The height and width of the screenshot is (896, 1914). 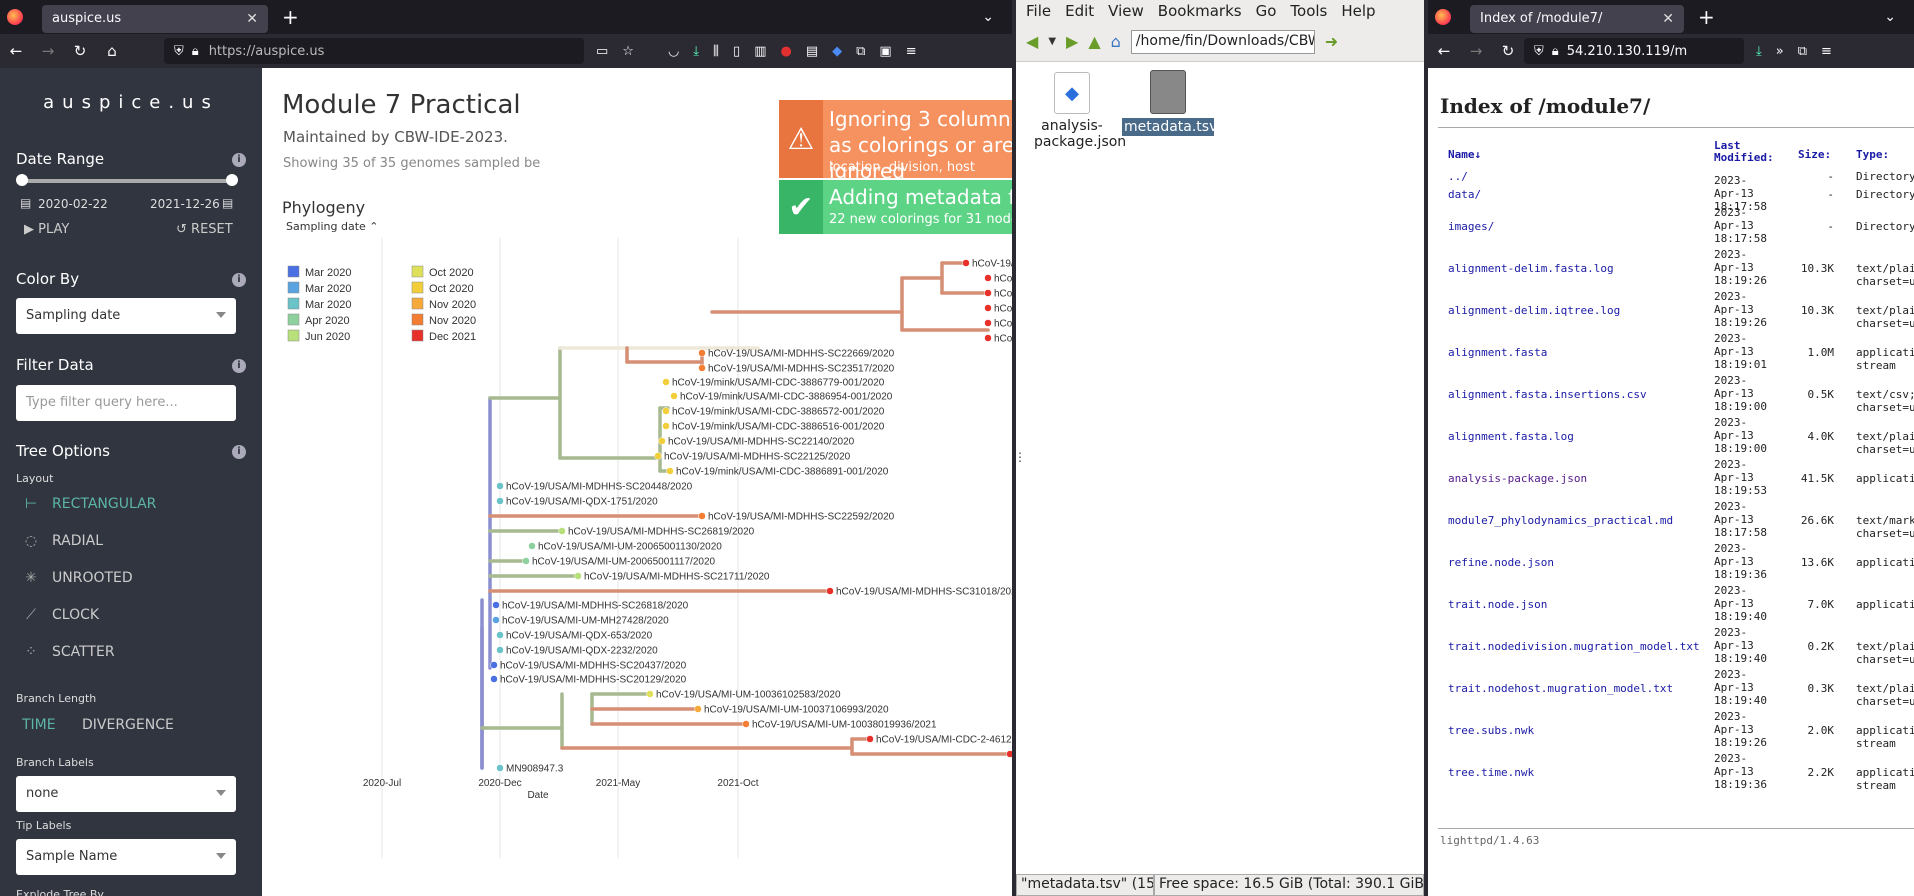 I want to click on file-link: data/, so click(x=1464, y=194).